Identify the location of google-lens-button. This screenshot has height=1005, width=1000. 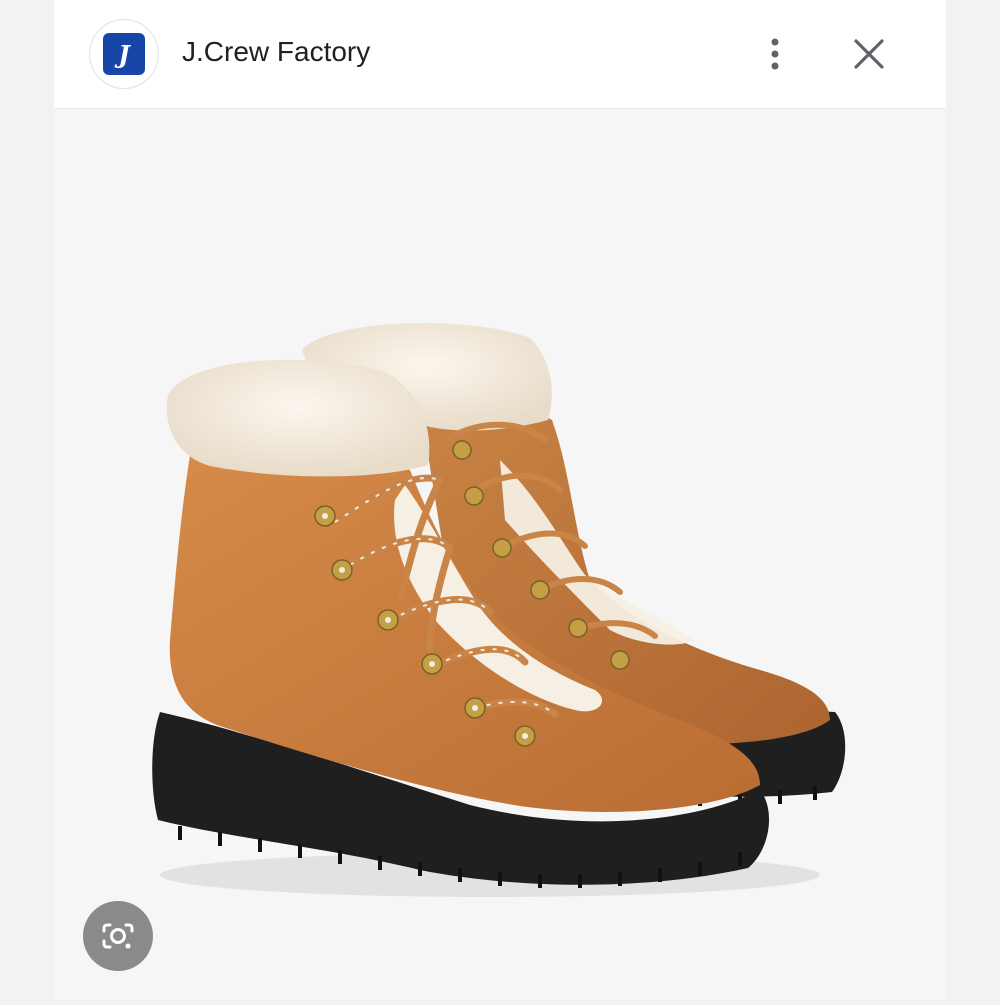
(118, 936).